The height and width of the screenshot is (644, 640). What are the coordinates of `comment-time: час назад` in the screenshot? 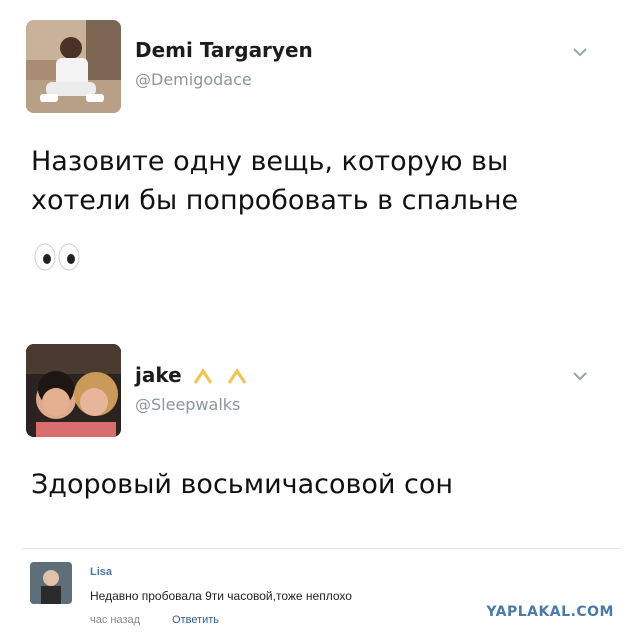 It's located at (115, 620).